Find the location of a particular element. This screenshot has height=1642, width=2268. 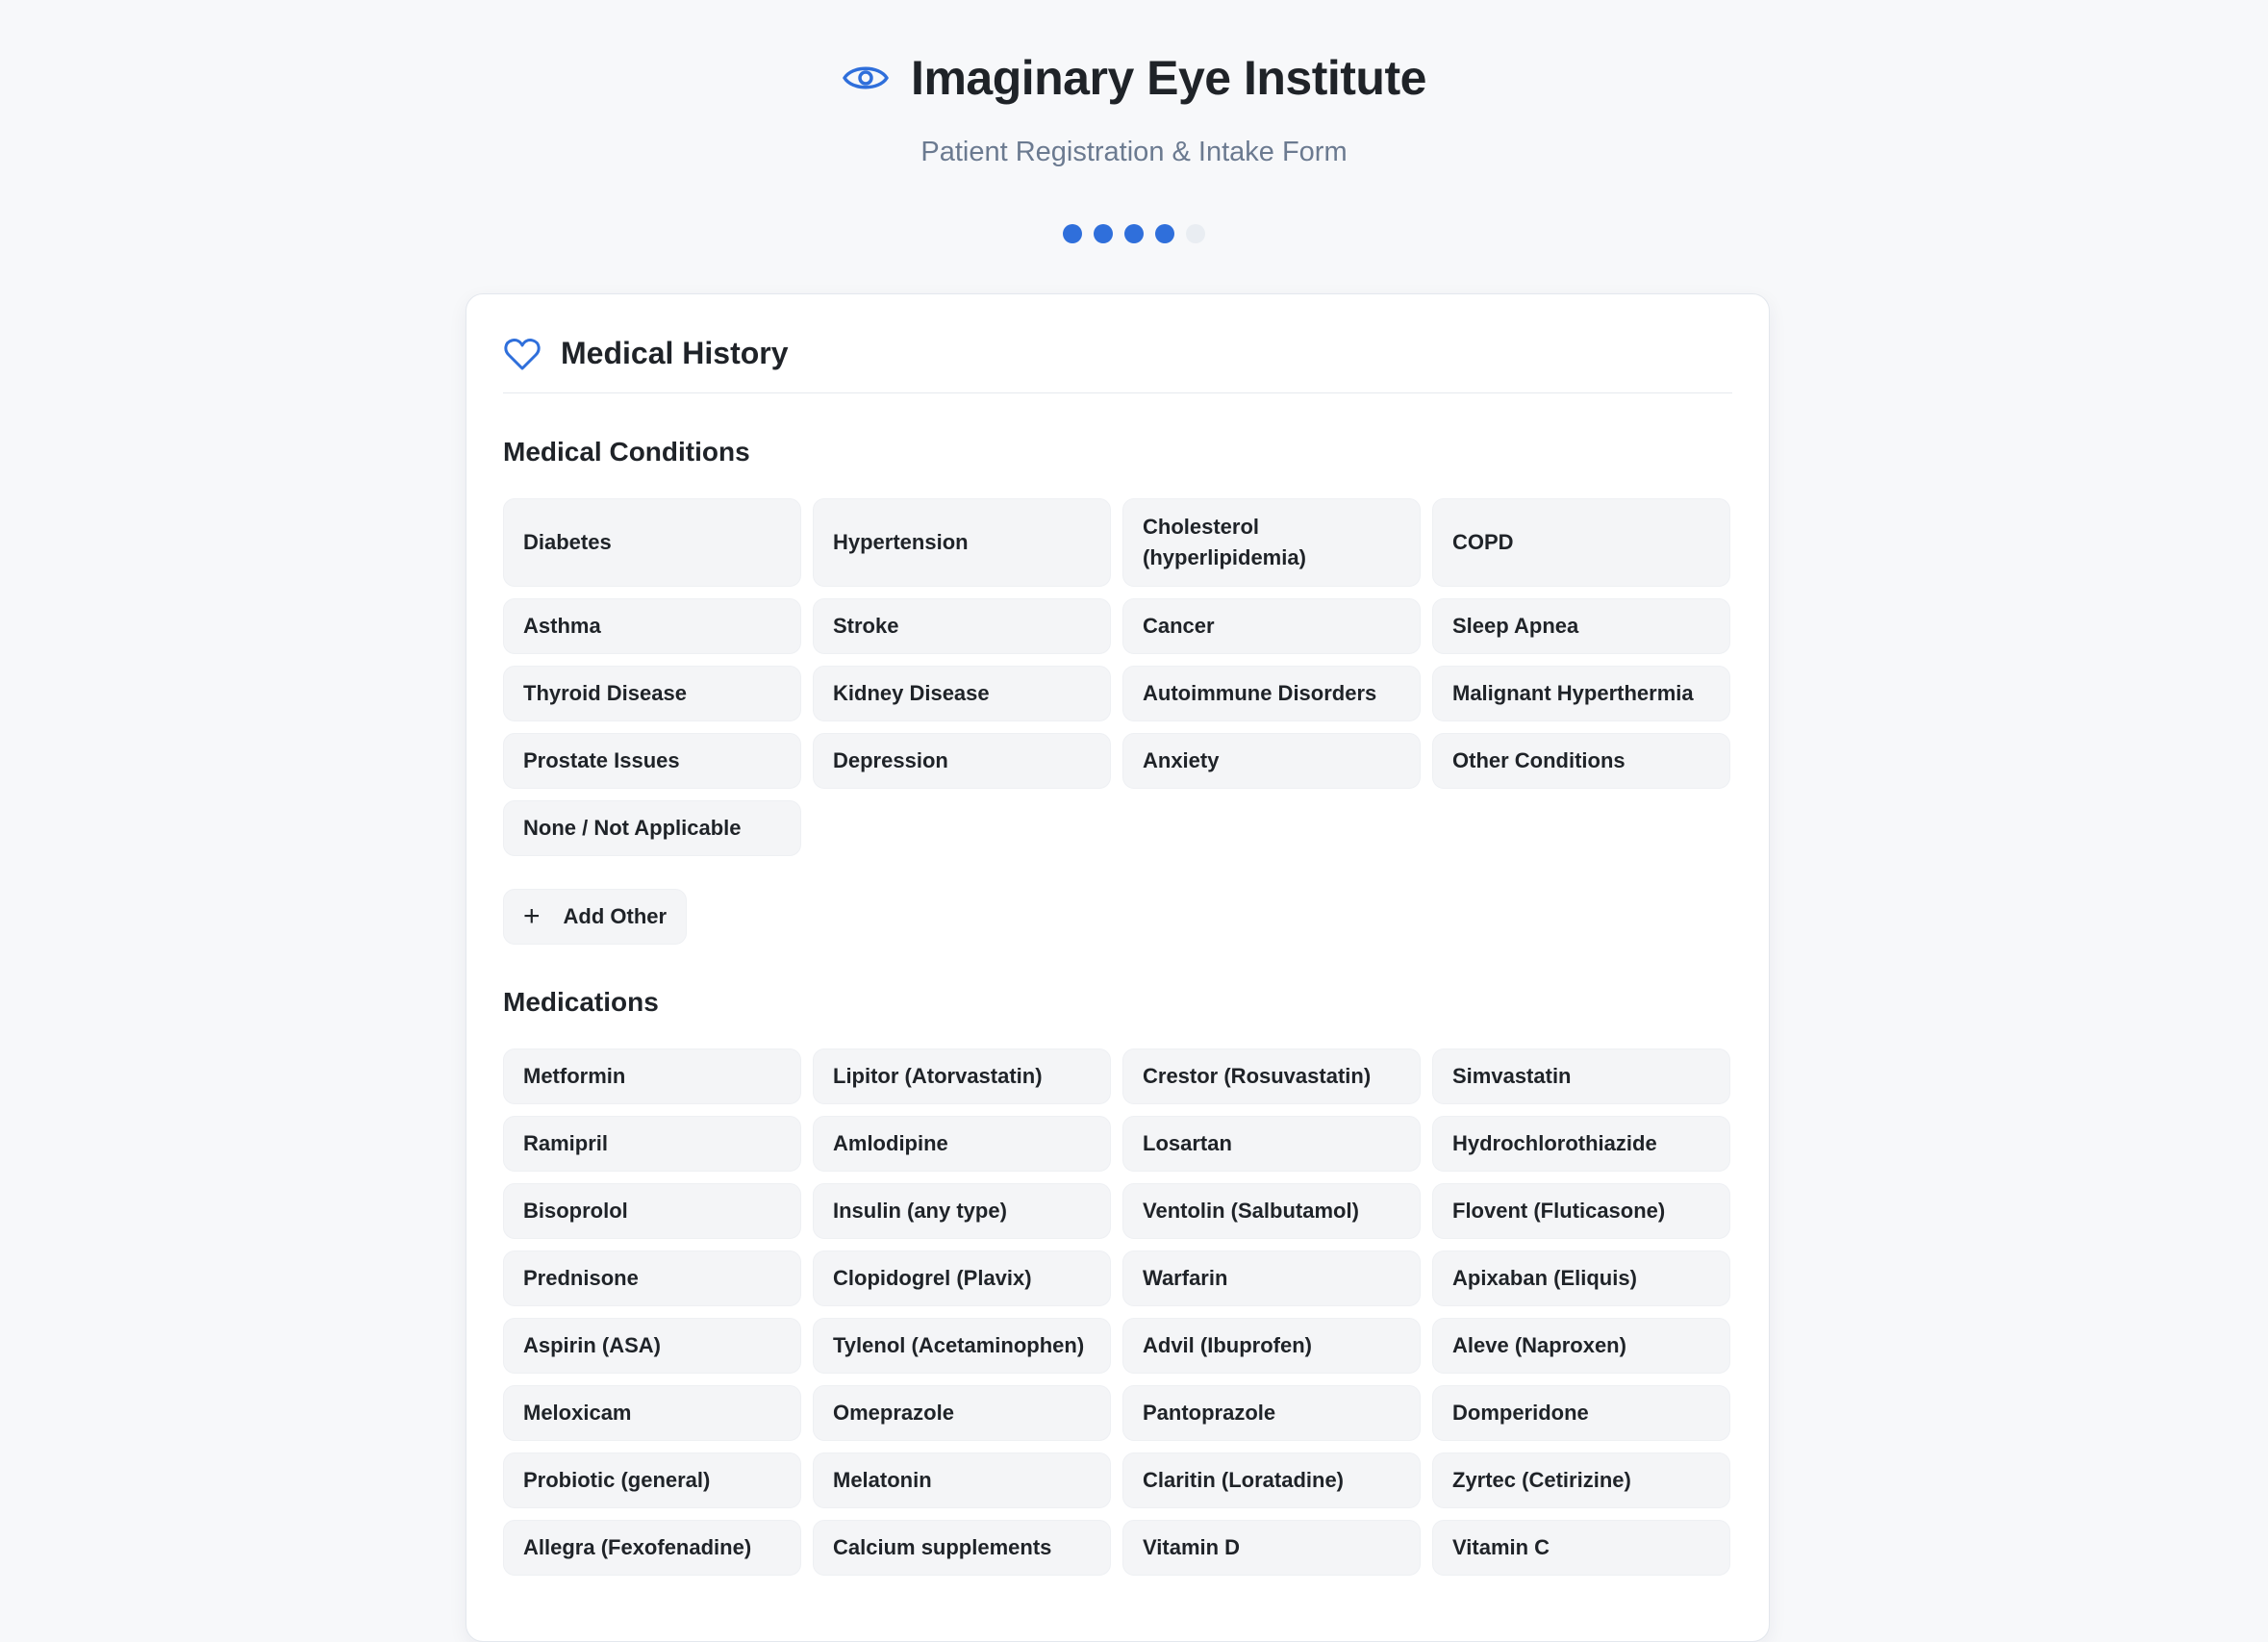

medication-option: Insulin (any type) is located at coordinates (962, 1211).